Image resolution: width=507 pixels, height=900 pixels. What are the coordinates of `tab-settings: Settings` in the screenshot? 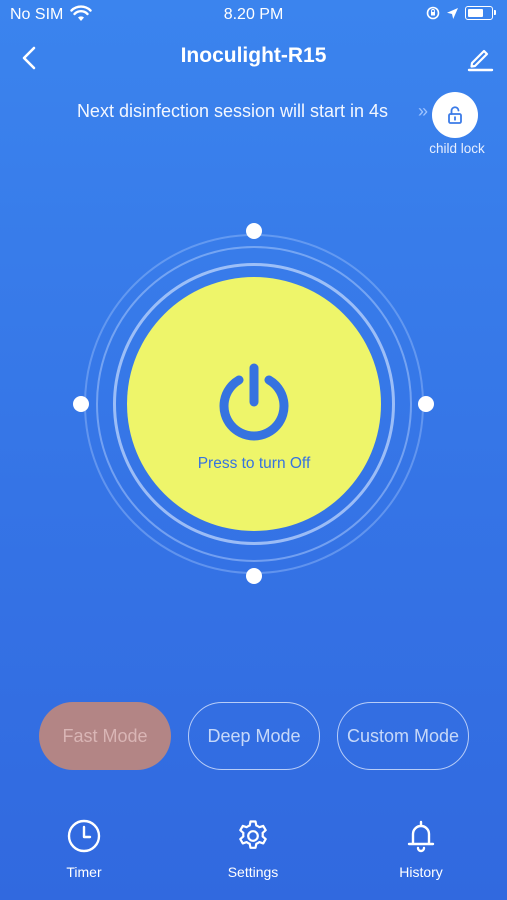 It's located at (253, 849).